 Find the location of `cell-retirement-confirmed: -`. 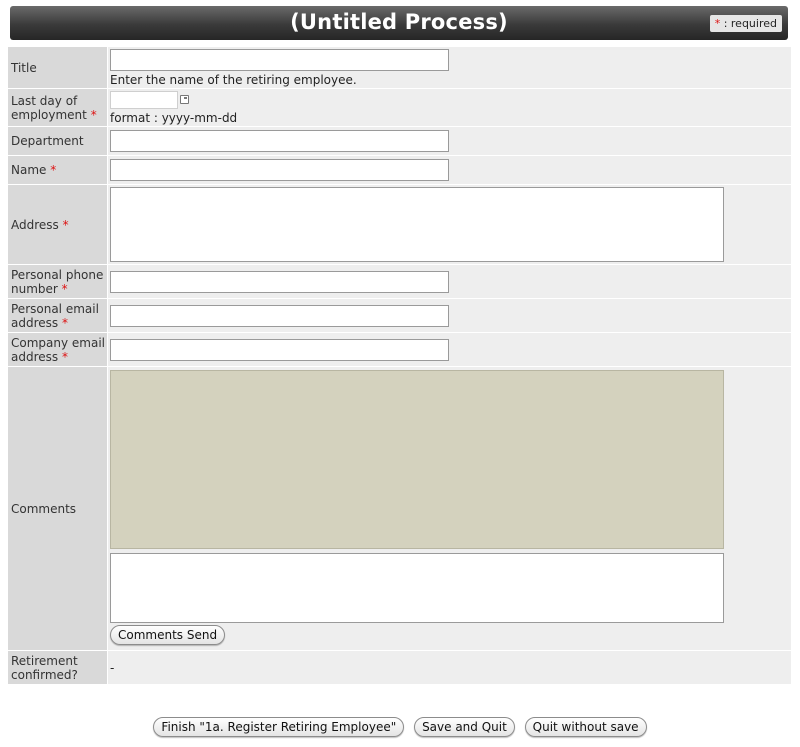

cell-retirement-confirmed: - is located at coordinates (449, 667).